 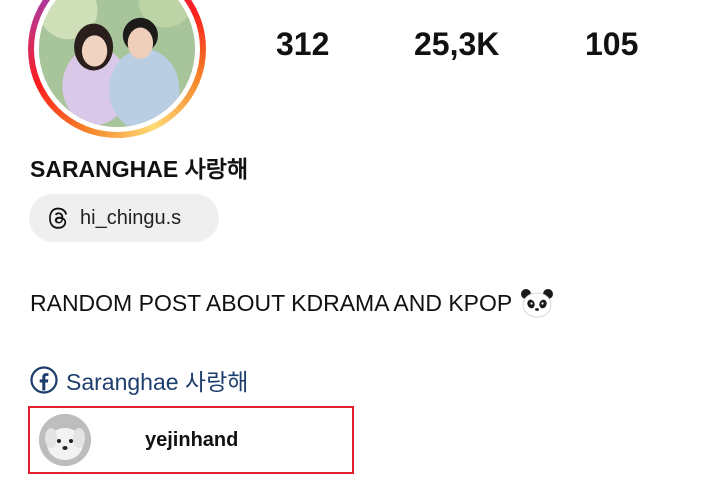 I want to click on tagged-account: yejinhand, so click(x=191, y=440).